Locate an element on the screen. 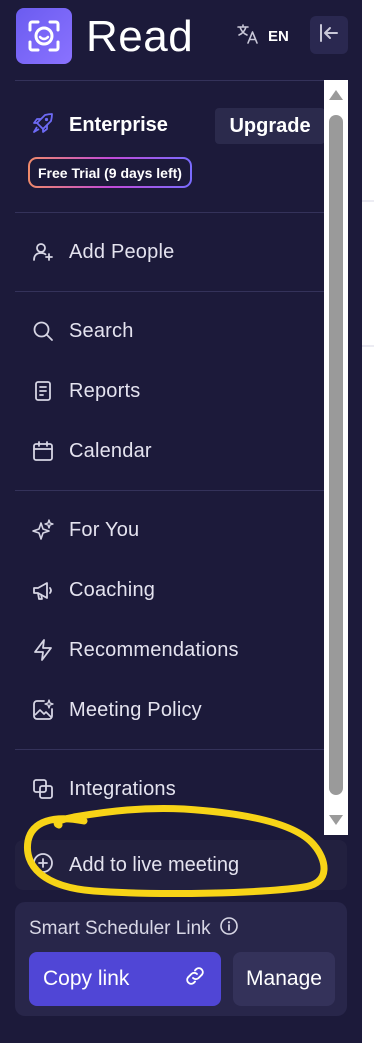 The height and width of the screenshot is (1043, 374). language-switcher: EN is located at coordinates (262, 36).